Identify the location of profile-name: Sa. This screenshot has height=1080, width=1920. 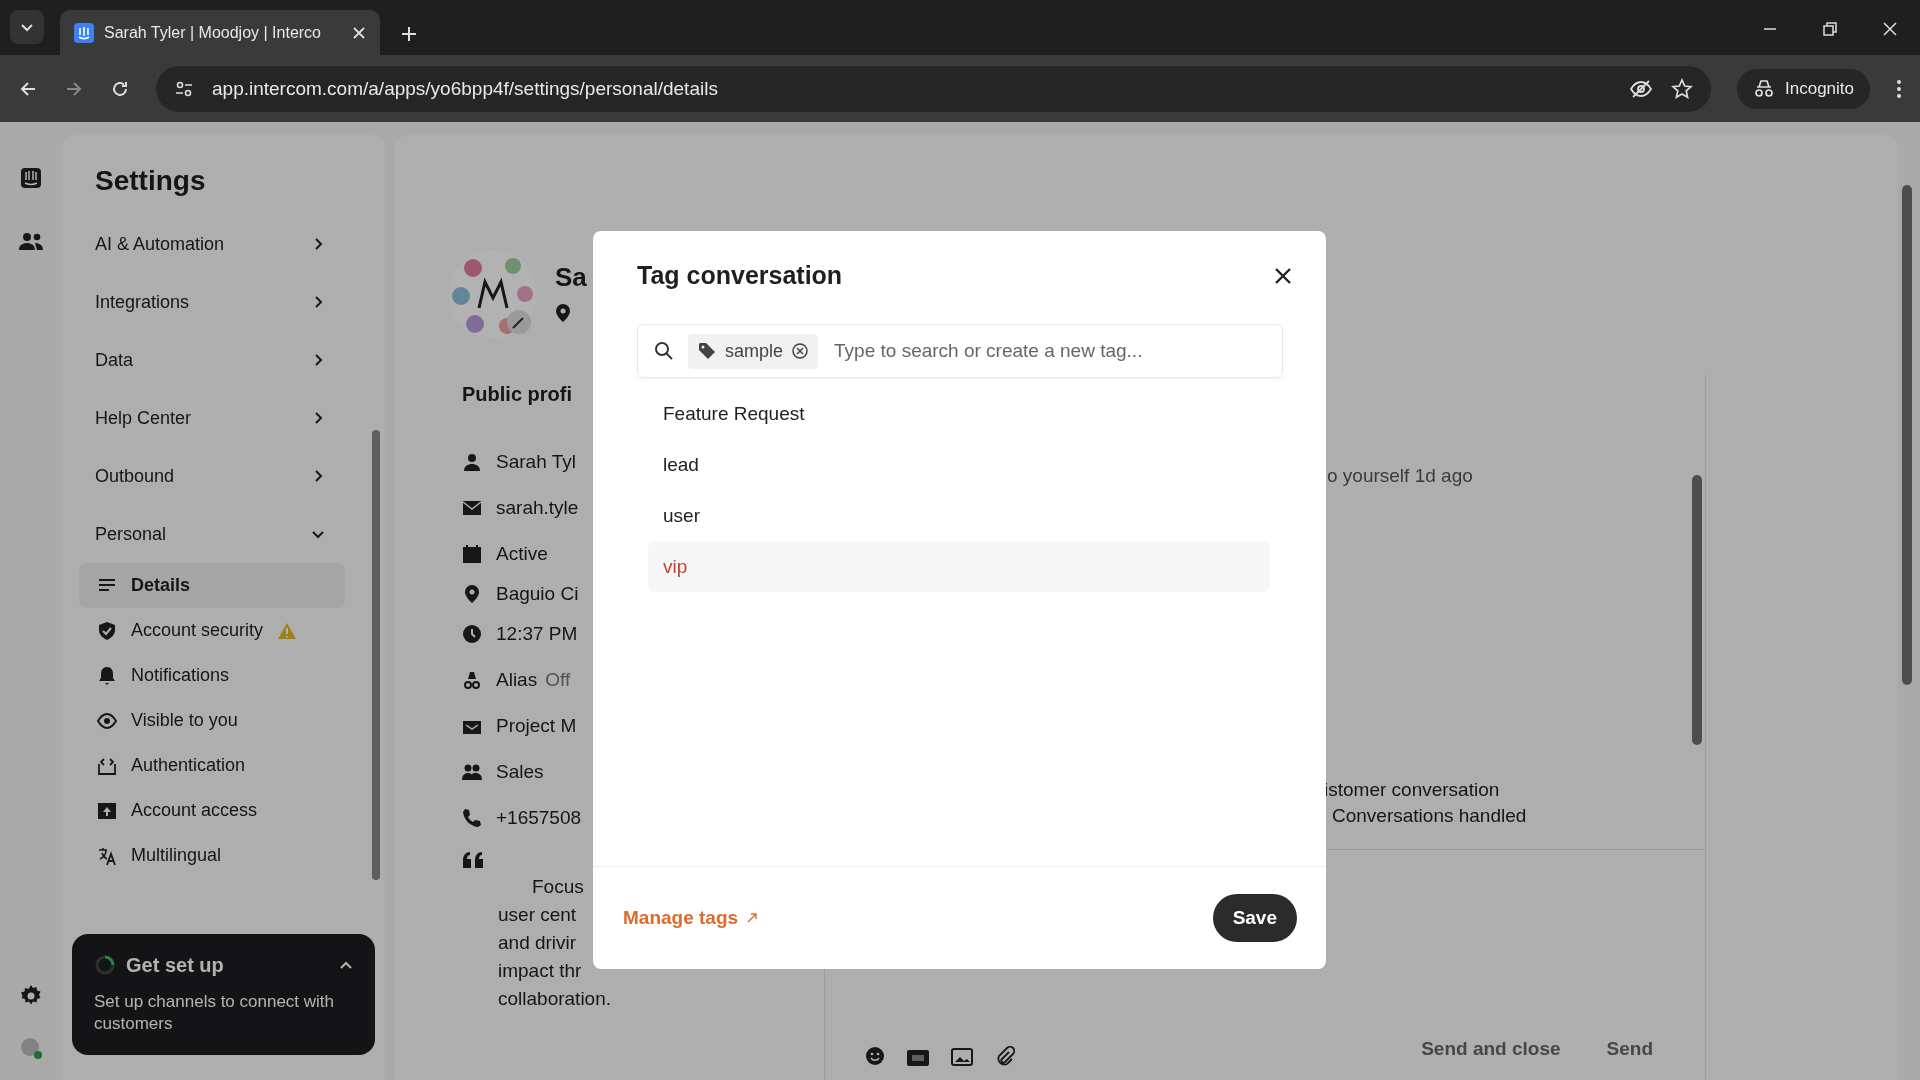
(571, 277).